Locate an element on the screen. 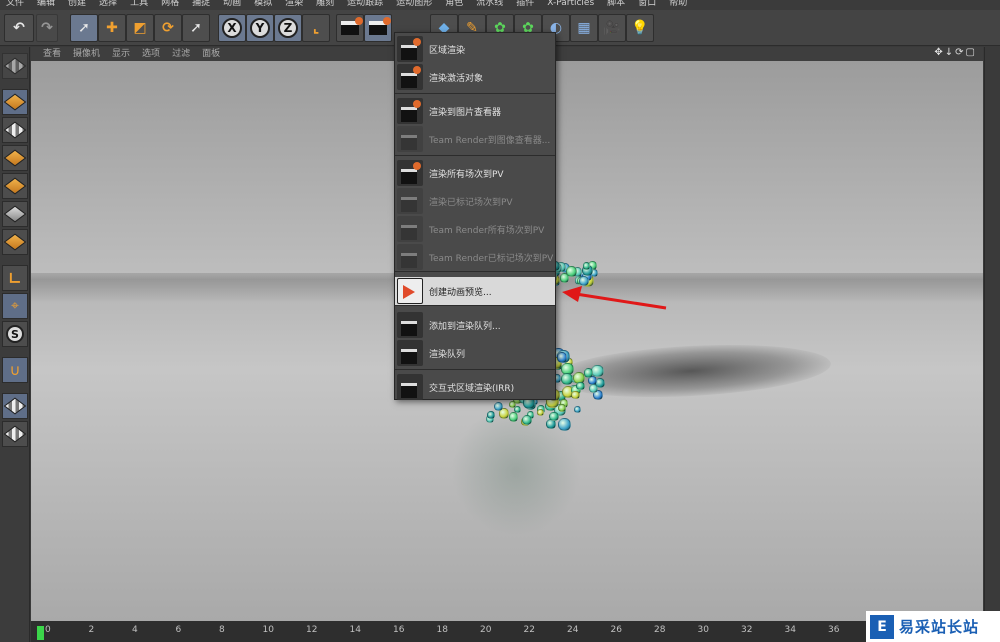 This screenshot has width=1000, height=642. magnet-button: ∪ is located at coordinates (15, 370).